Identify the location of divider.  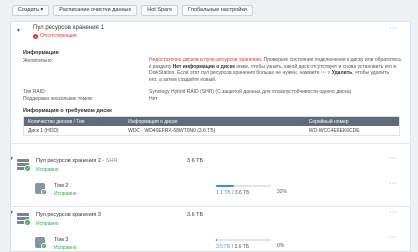
(210, 143).